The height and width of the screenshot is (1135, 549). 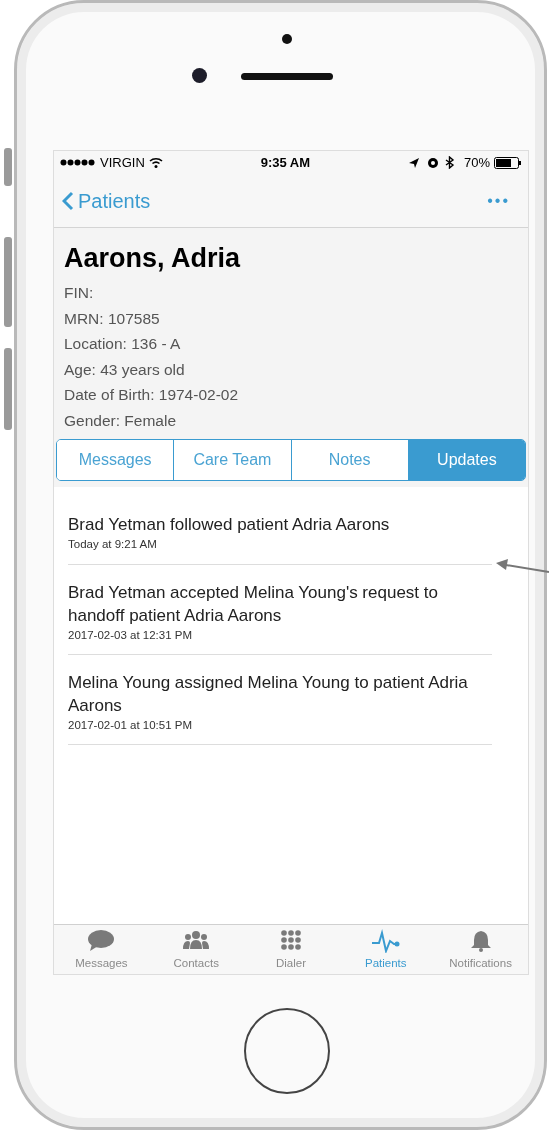 What do you see at coordinates (152, 395) in the screenshot?
I see `patient-detail: Date of Birth: 1974-02-02` at bounding box center [152, 395].